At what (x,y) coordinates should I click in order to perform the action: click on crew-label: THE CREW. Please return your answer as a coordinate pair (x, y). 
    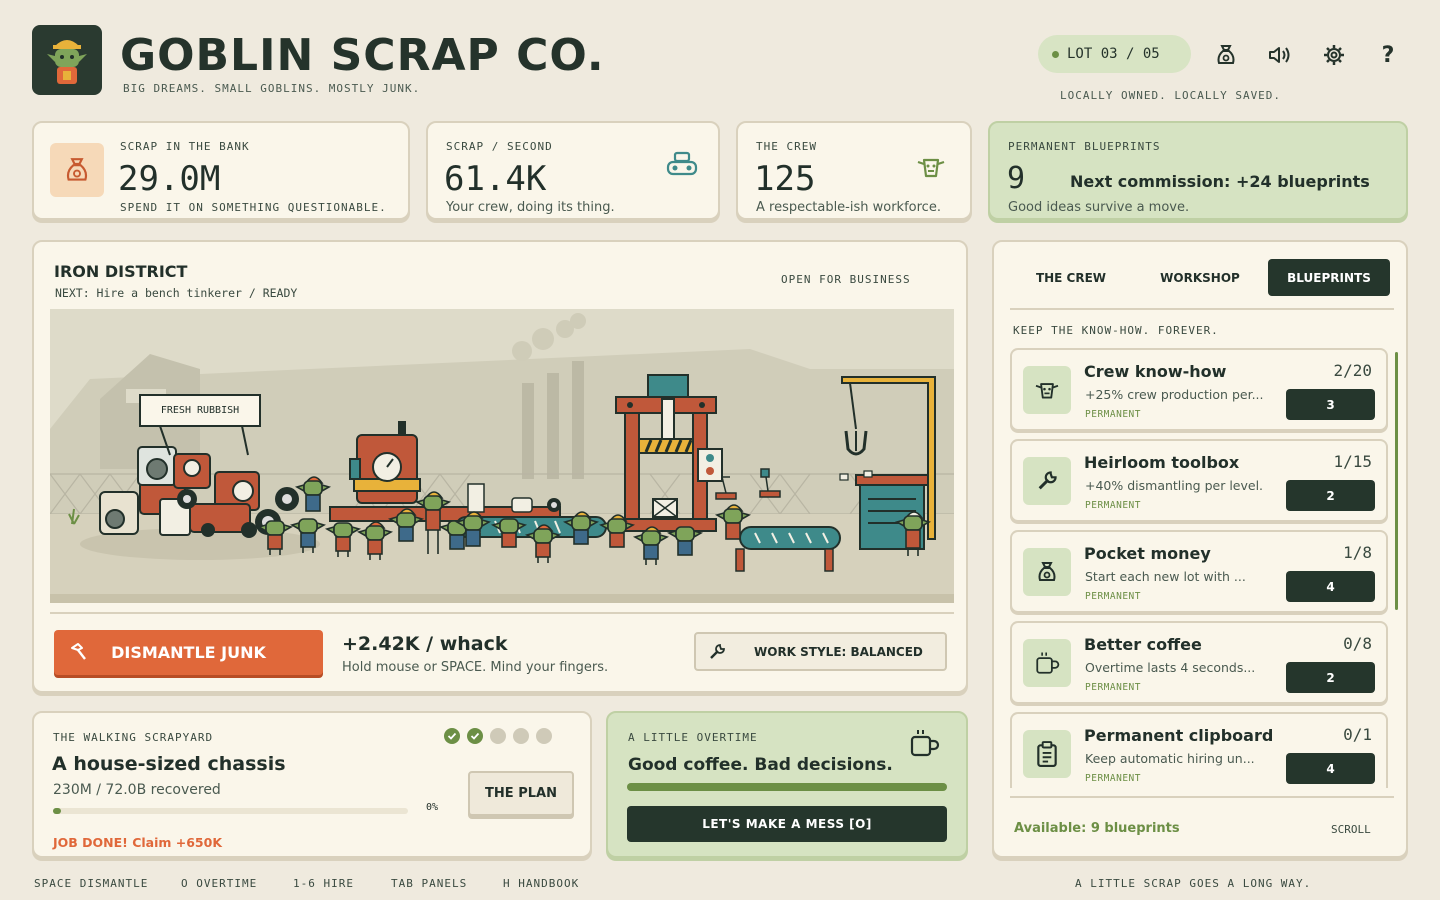
    Looking at the image, I should click on (786, 146).